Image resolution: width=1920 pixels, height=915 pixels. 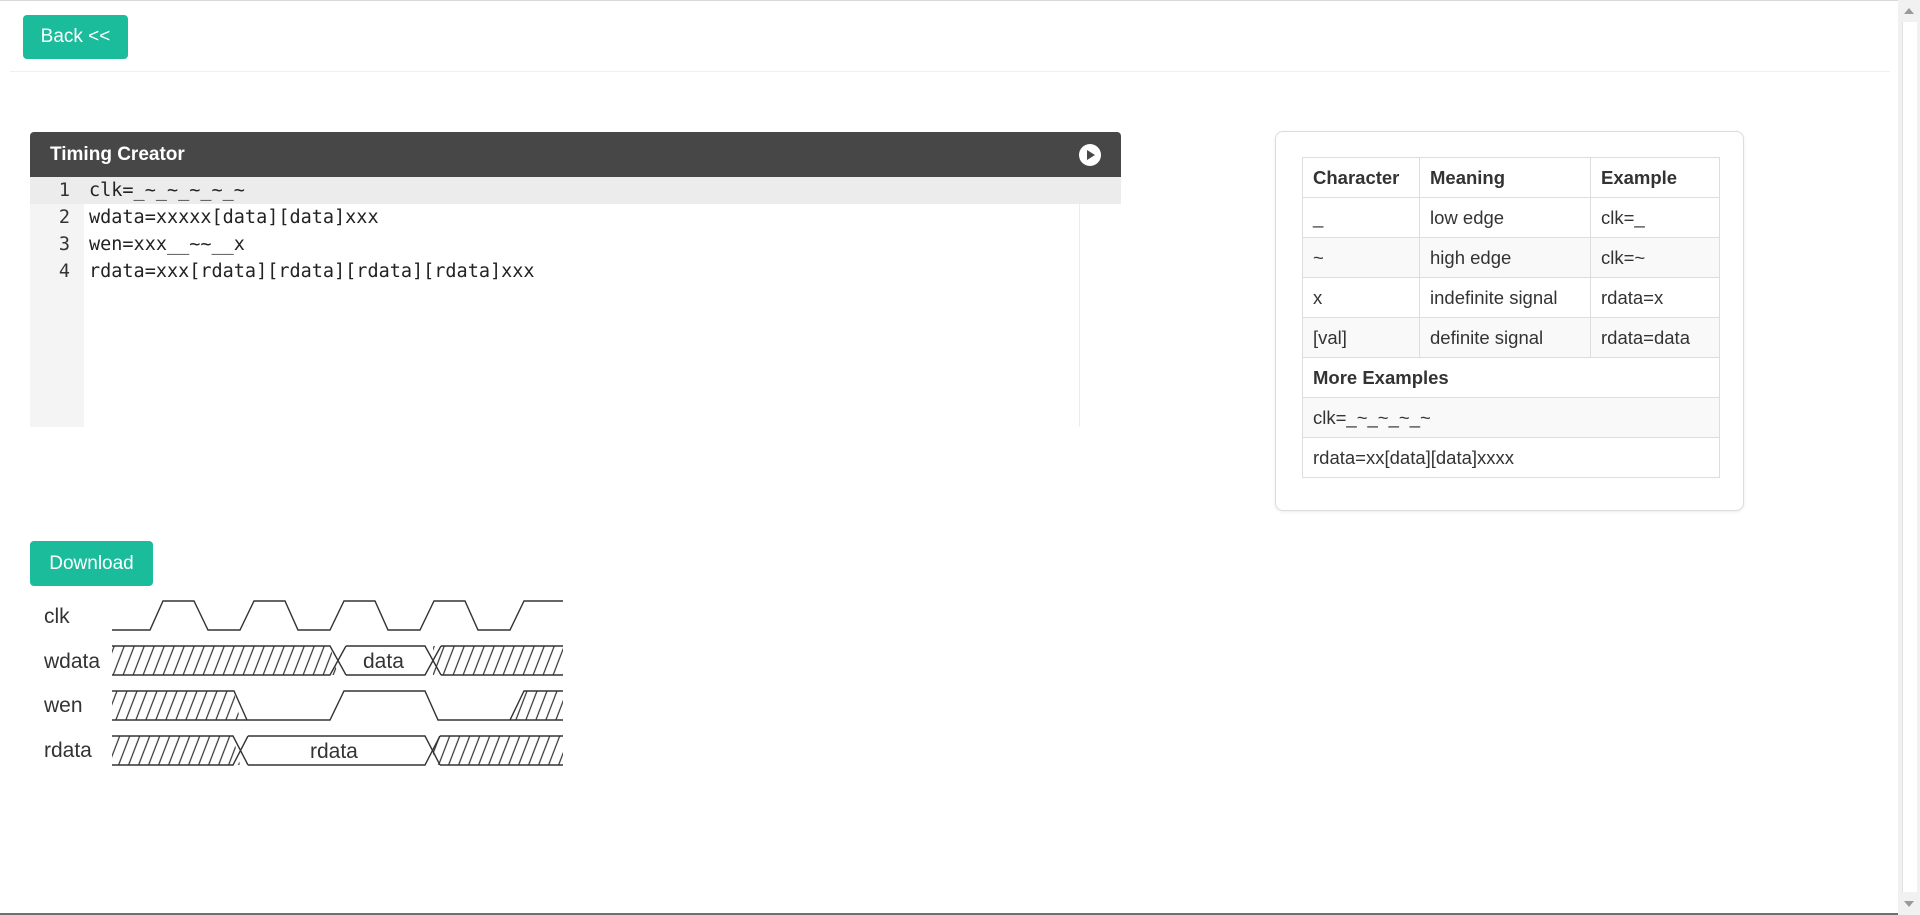 What do you see at coordinates (63, 705) in the screenshot?
I see `signal-label-wen: wen` at bounding box center [63, 705].